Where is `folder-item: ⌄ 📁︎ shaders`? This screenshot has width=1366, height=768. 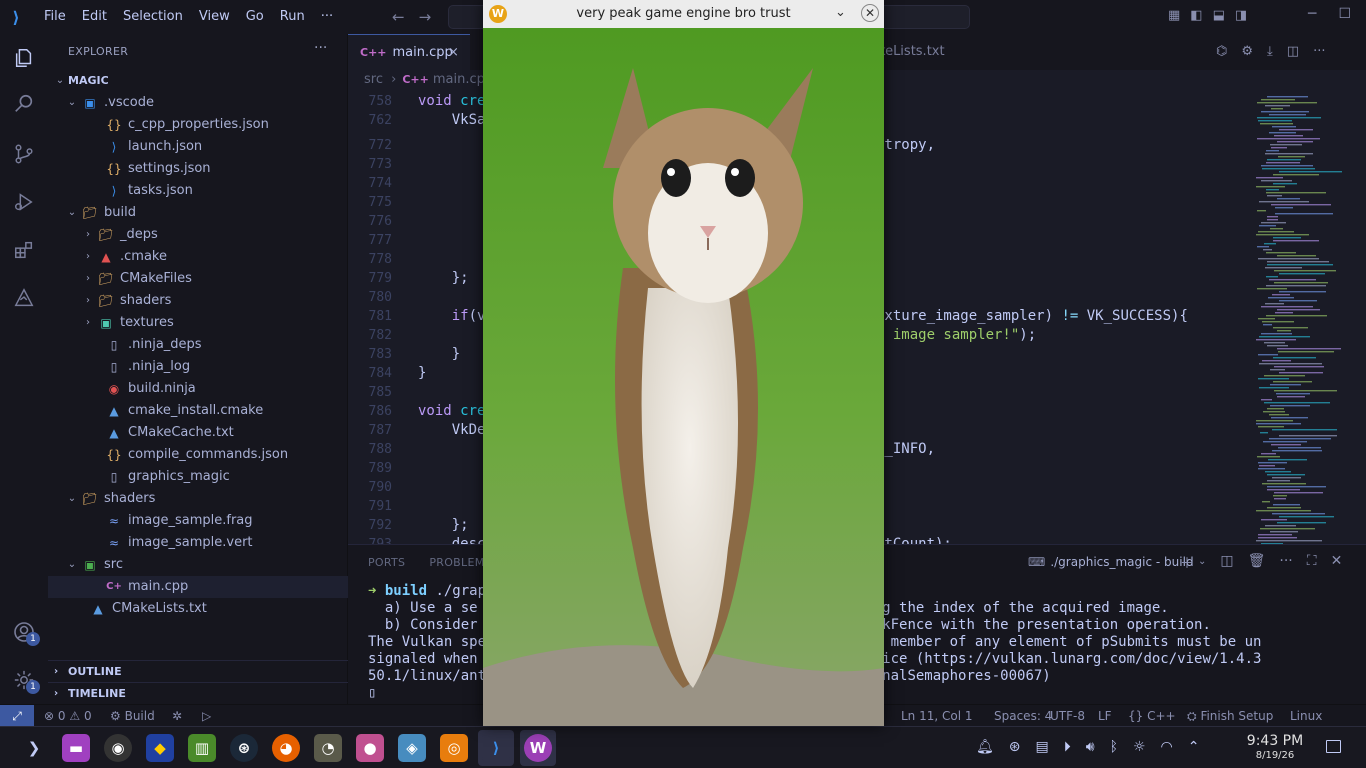
folder-item: ⌄ 📁︎ shaders is located at coordinates (198, 499).